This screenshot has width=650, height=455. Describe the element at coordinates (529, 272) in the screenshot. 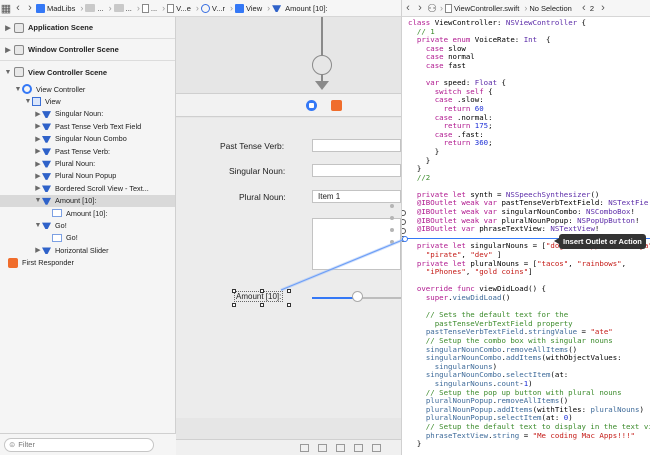

I see `code-line: "iPhones", "gold coins"]` at that location.